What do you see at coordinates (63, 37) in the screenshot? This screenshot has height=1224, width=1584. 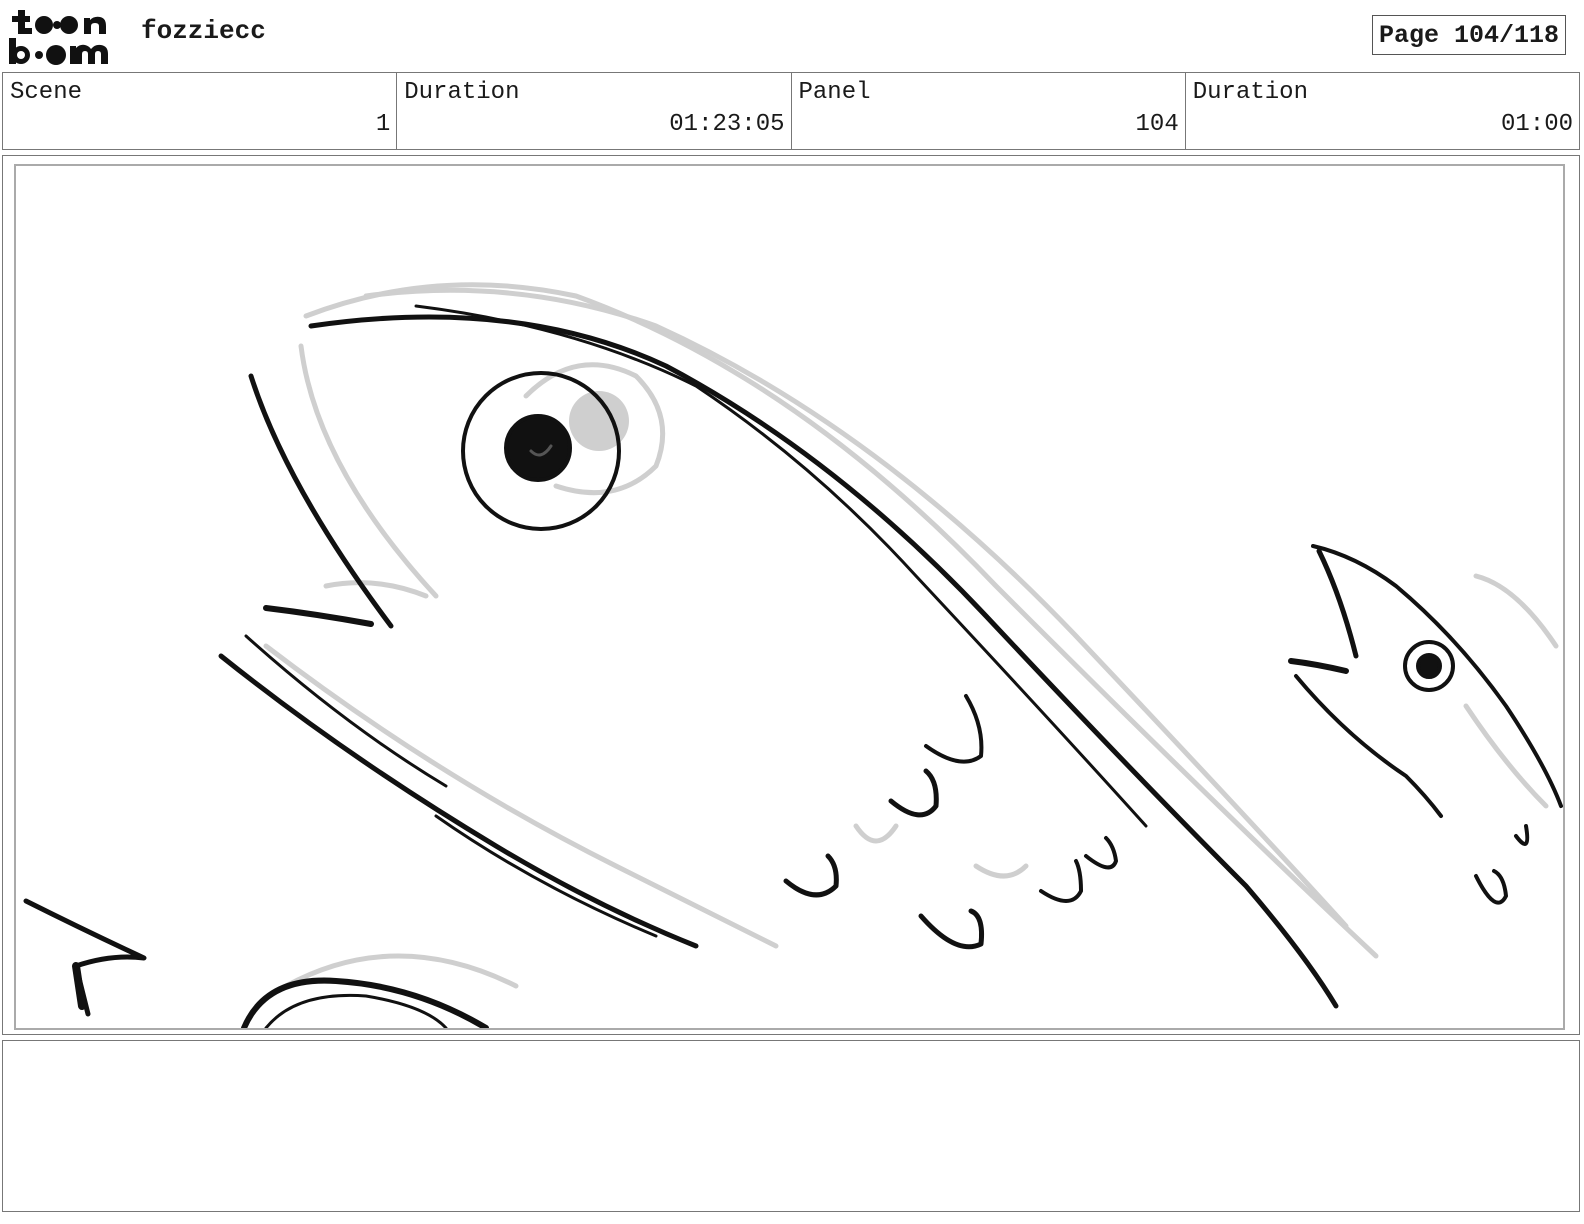 I see `toonboom-logo` at bounding box center [63, 37].